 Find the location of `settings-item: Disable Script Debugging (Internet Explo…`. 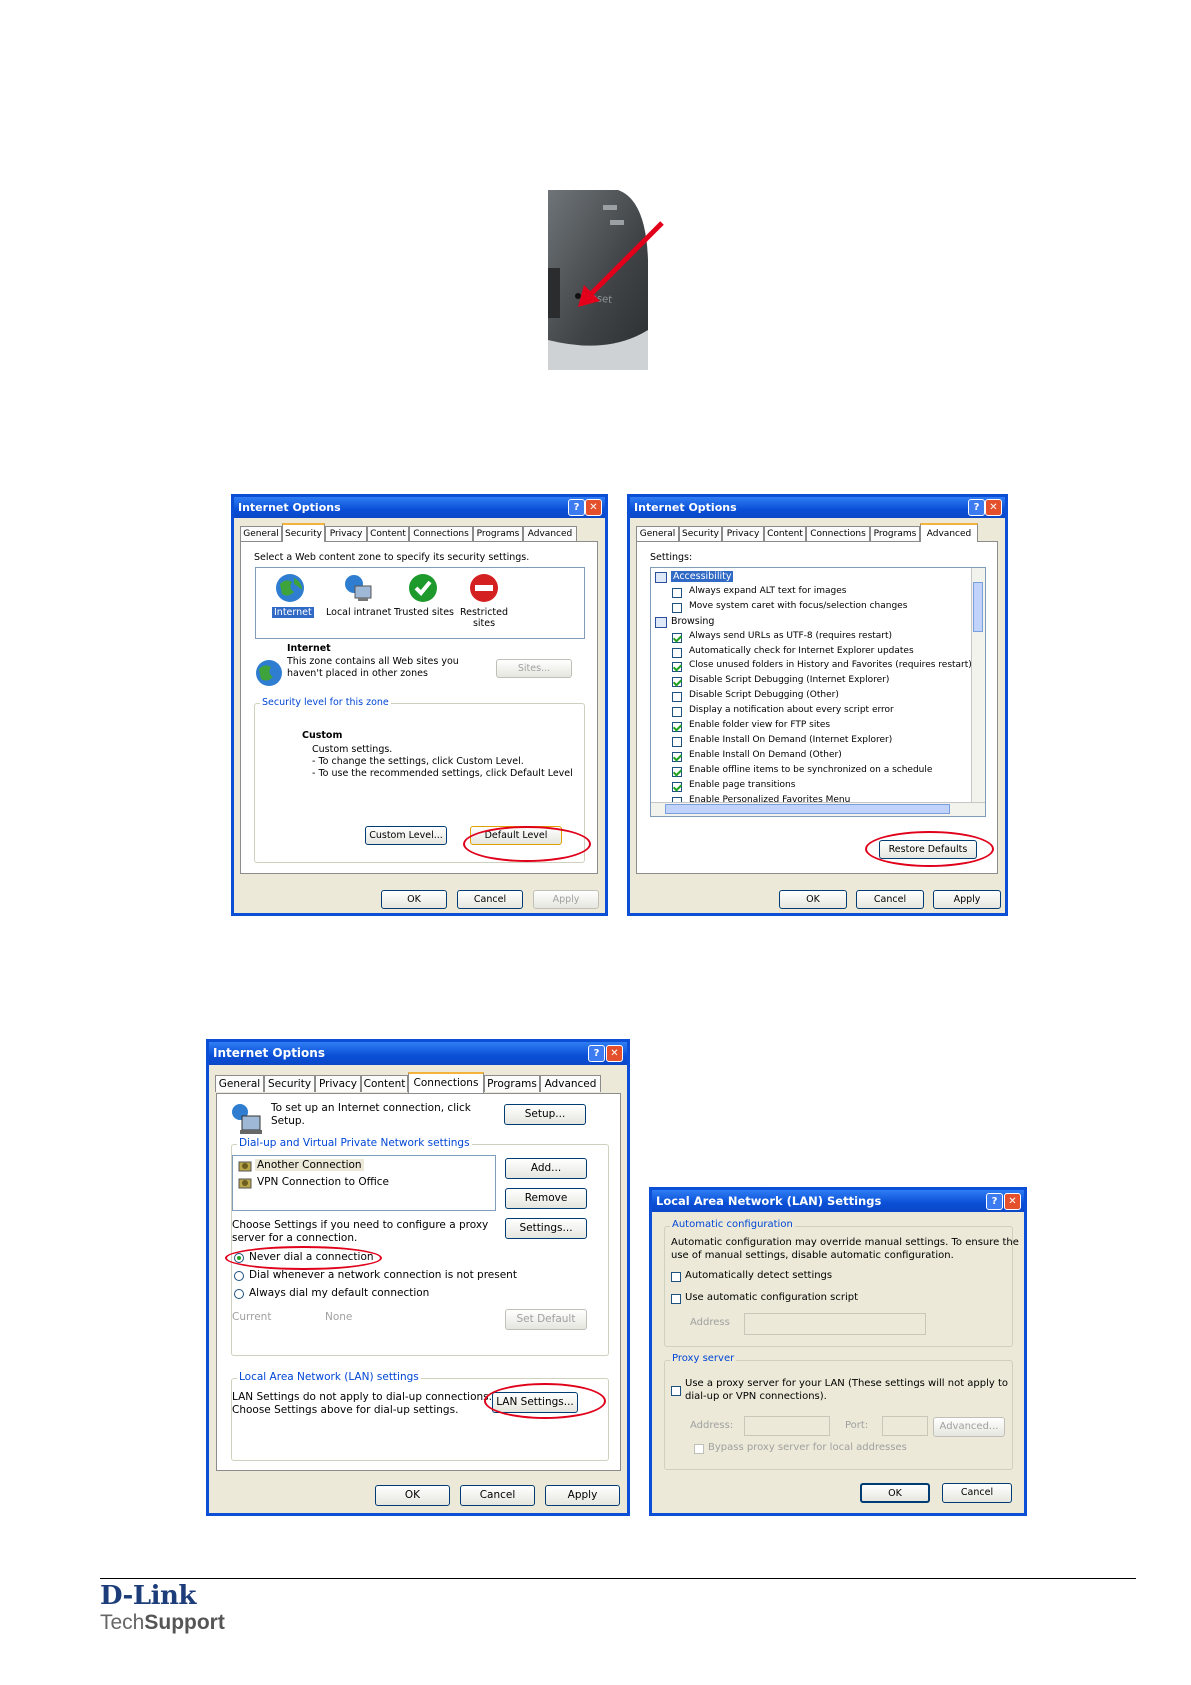

settings-item: Disable Script Debugging (Internet Explo… is located at coordinates (810, 682).